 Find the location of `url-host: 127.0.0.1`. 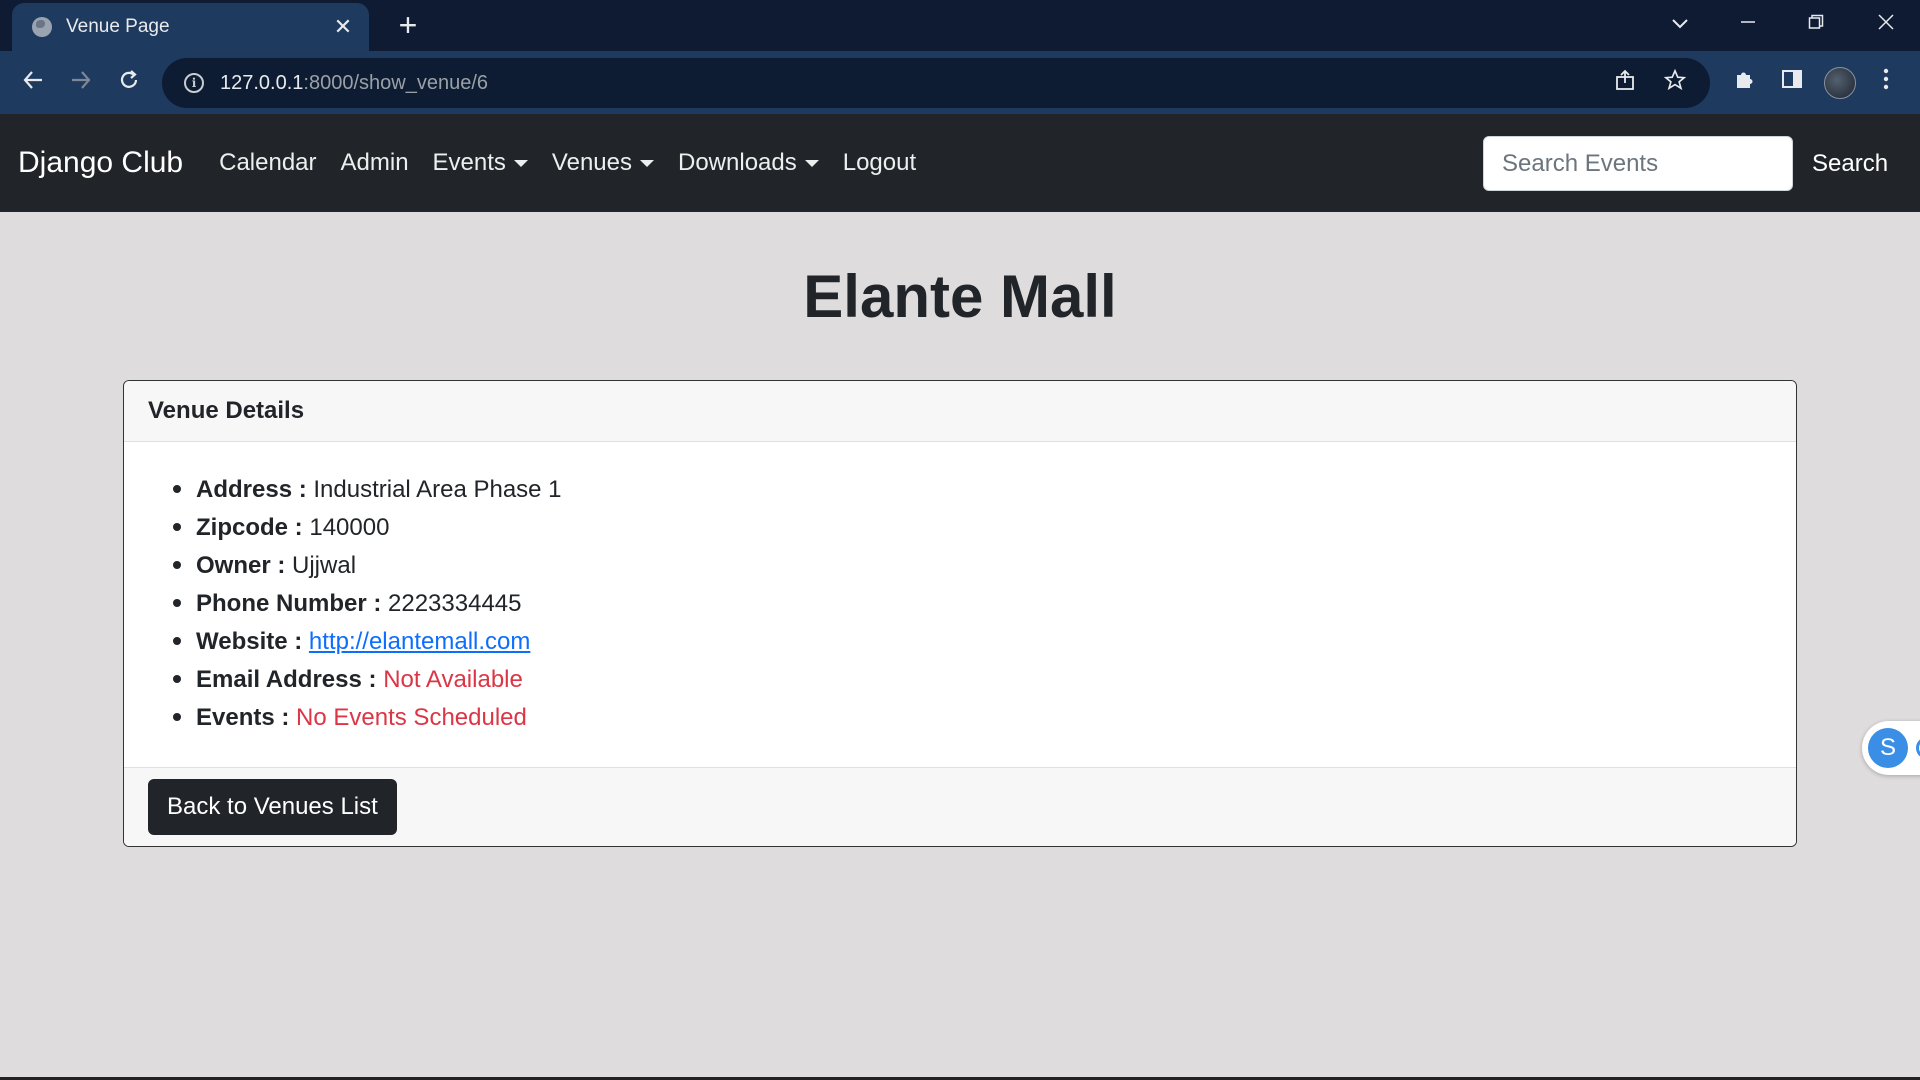

url-host: 127.0.0.1 is located at coordinates (262, 82).